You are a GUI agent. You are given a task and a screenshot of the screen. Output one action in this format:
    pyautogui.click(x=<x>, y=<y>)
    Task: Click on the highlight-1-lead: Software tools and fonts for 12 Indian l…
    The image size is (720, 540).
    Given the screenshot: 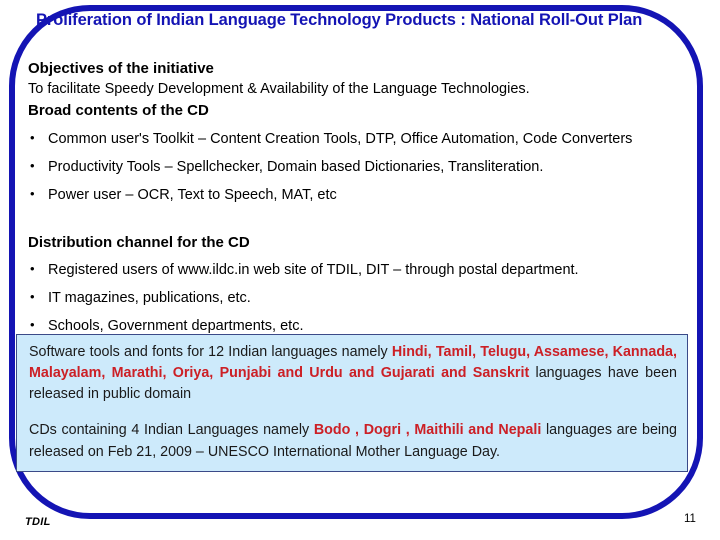 What is the action you would take?
    pyautogui.click(x=210, y=352)
    